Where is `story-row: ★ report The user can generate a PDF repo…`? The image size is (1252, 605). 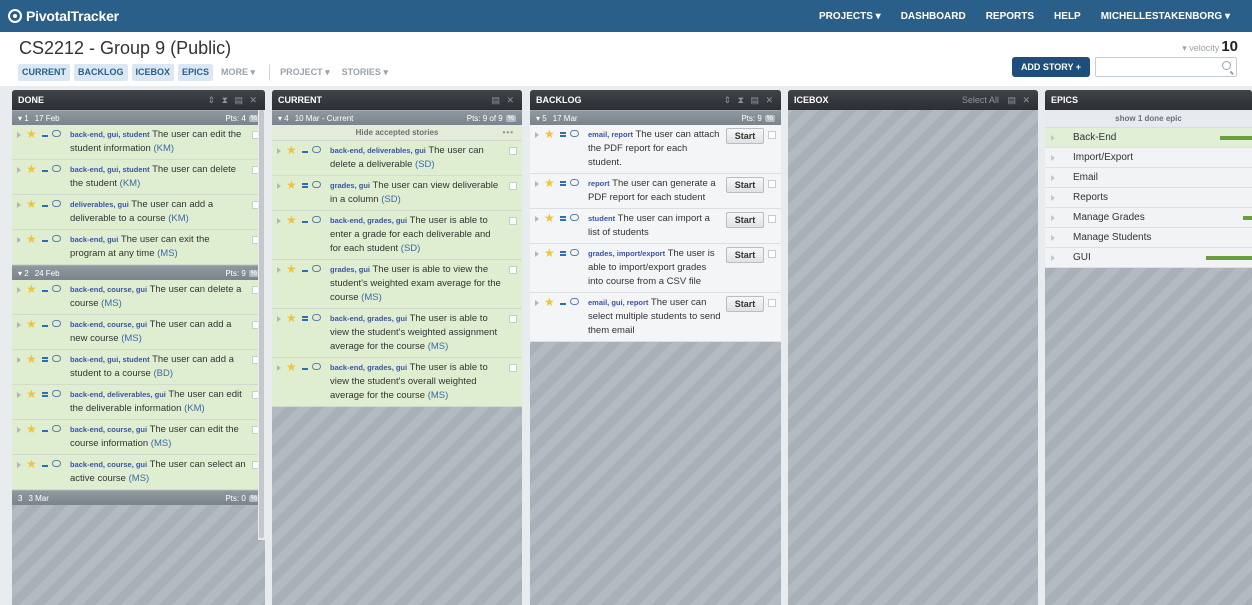 story-row: ★ report The user can generate a PDF repo… is located at coordinates (655, 191).